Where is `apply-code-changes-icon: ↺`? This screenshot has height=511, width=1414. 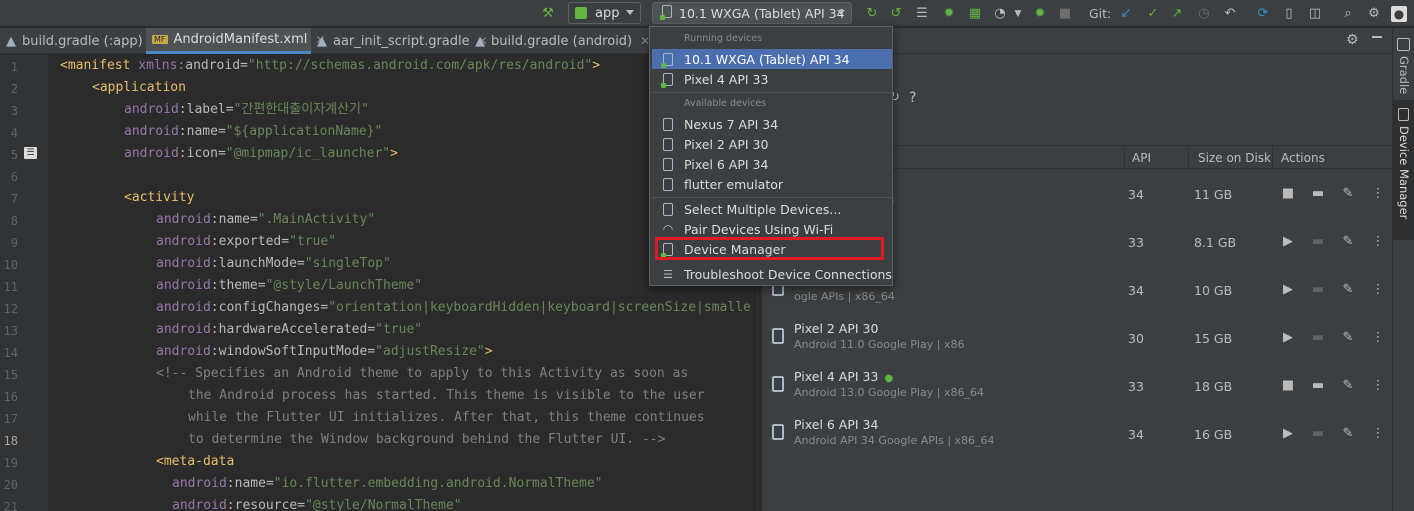 apply-code-changes-icon: ↺ is located at coordinates (896, 14).